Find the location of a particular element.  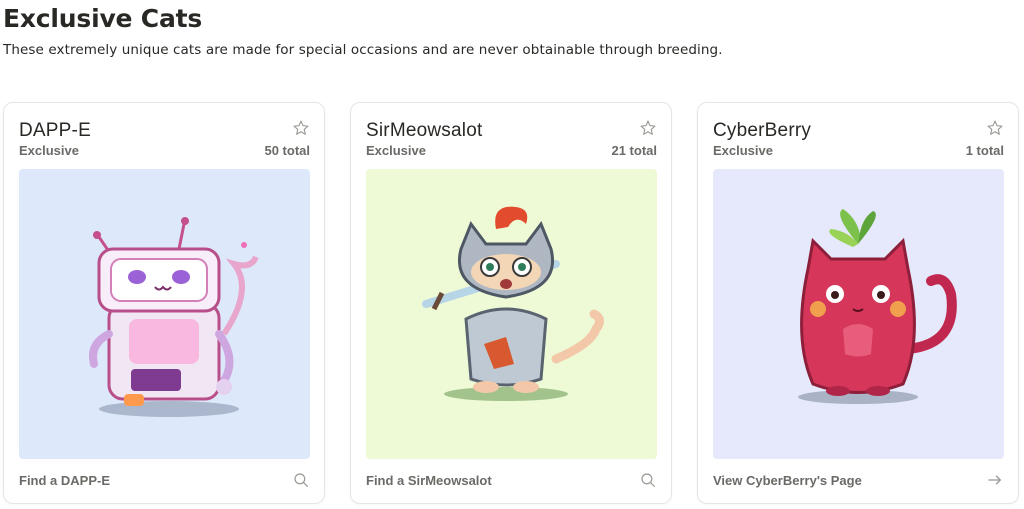

page-title: Exclusive Cats is located at coordinates (103, 18).